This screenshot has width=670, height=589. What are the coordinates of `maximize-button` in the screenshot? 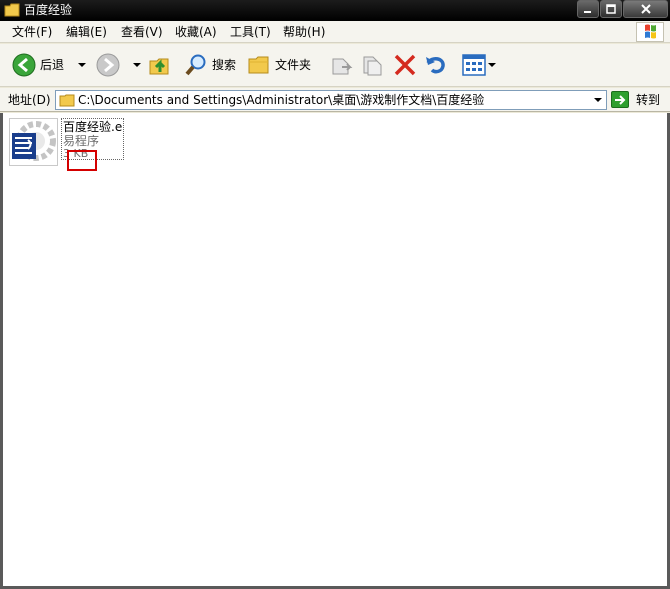 It's located at (611, 9).